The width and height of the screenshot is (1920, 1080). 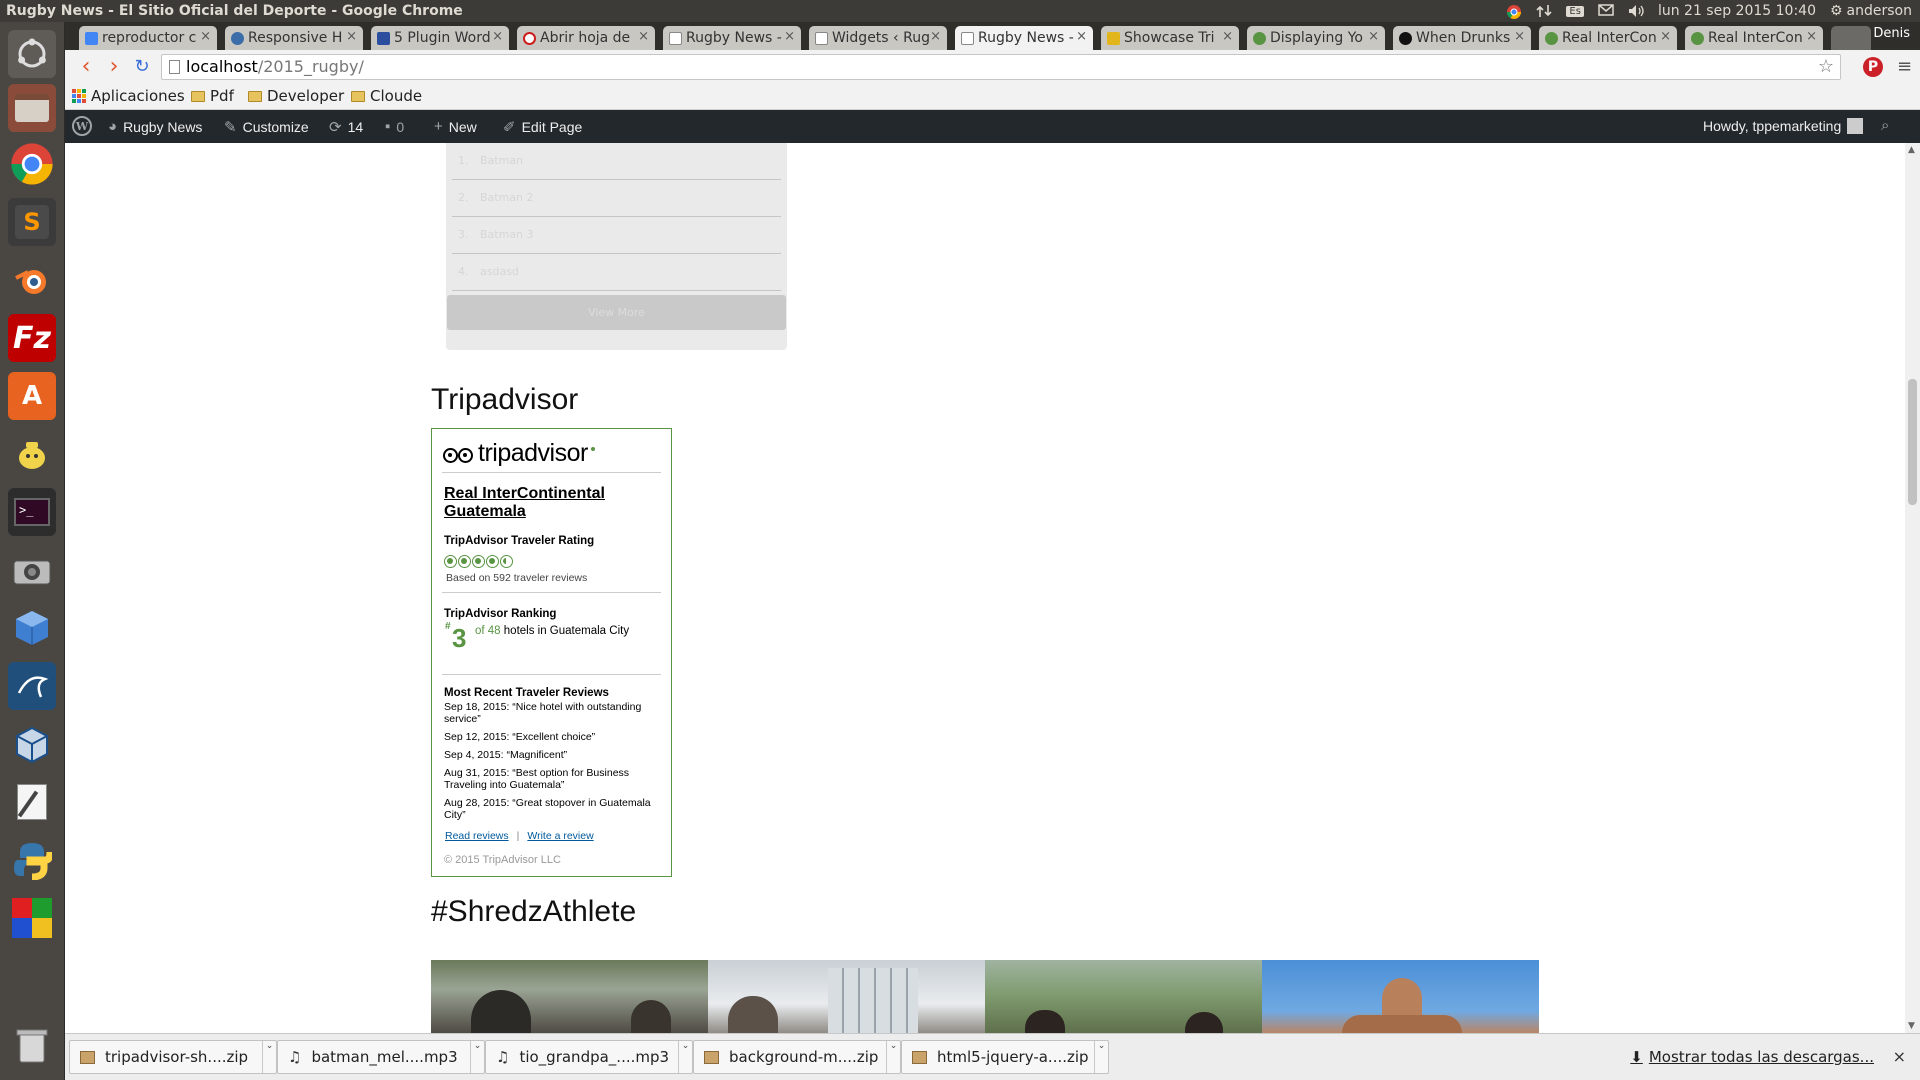 What do you see at coordinates (1001, 67) in the screenshot?
I see `address-bar: localhost/2015_rugby/ ☆` at bounding box center [1001, 67].